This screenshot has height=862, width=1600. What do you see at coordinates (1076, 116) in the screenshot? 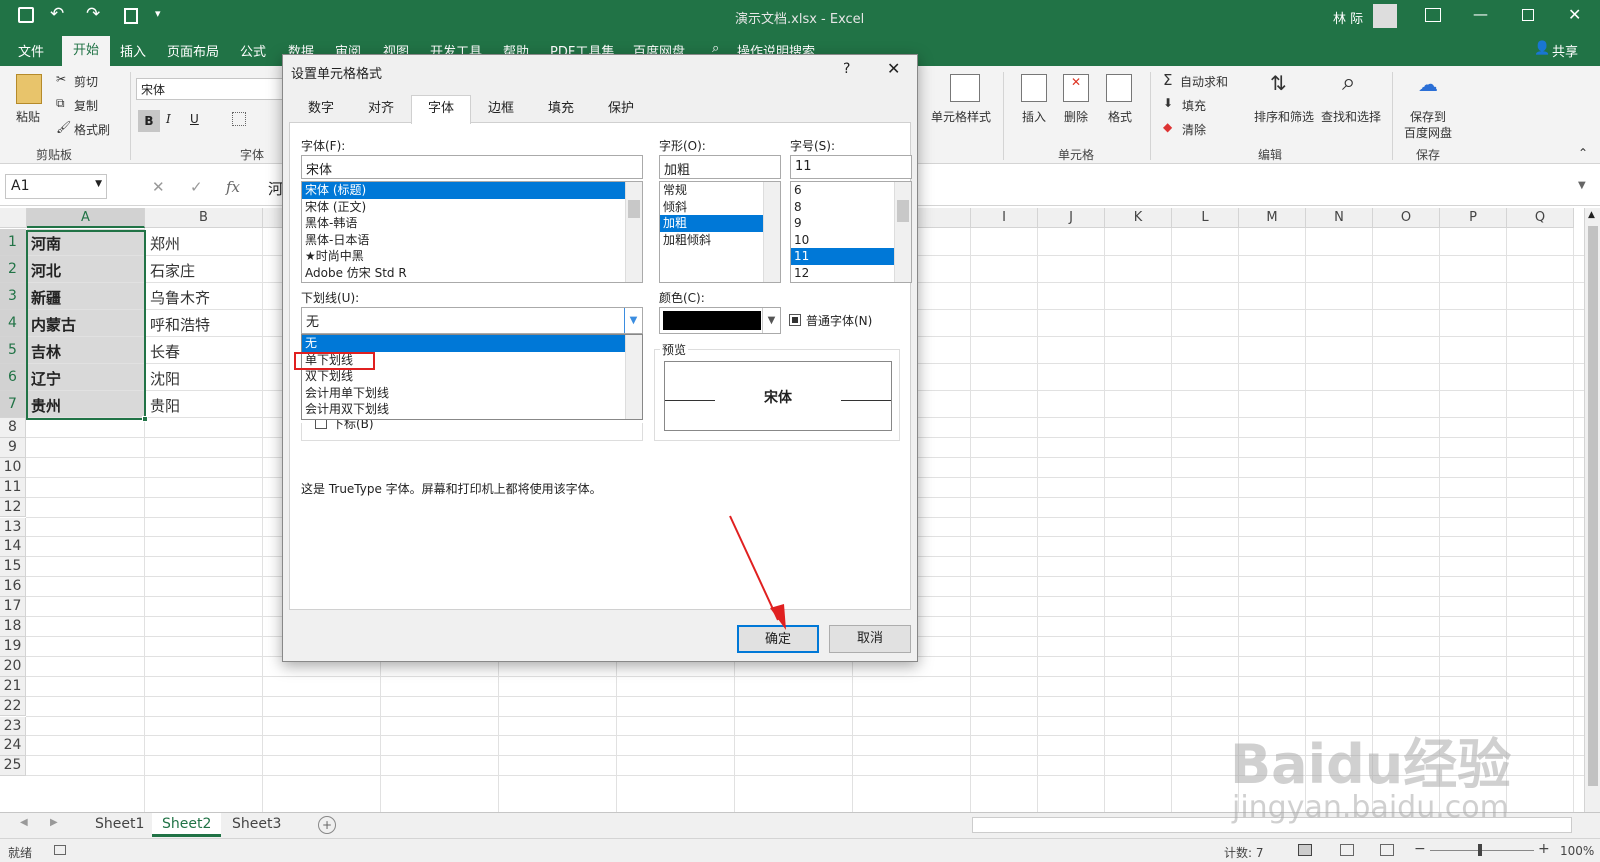
I see `delete-cells-button: 删除` at bounding box center [1076, 116].